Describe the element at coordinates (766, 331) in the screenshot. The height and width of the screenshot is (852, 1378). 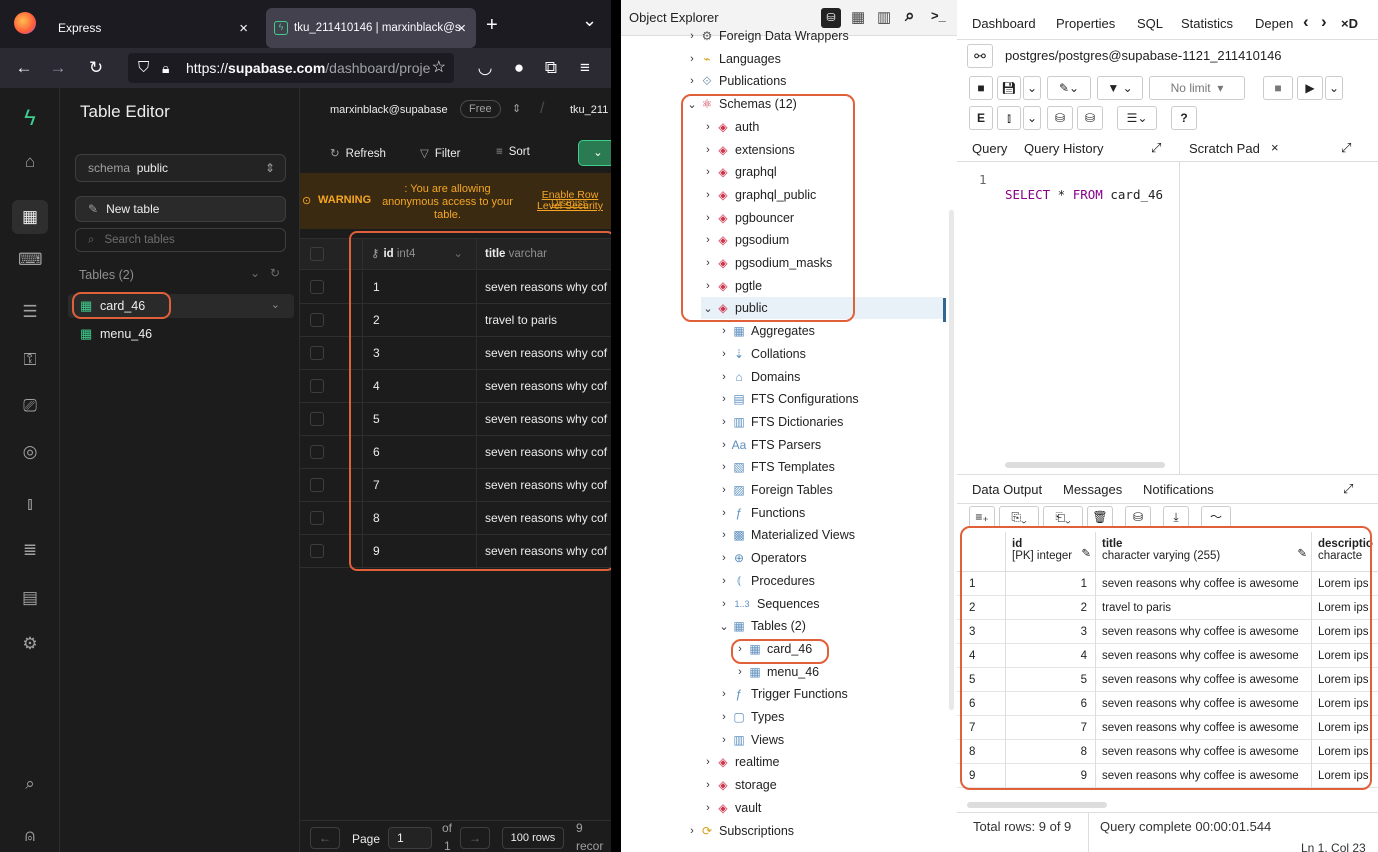
I see `tree-node-aggregates: › ▦ Aggregates` at that location.